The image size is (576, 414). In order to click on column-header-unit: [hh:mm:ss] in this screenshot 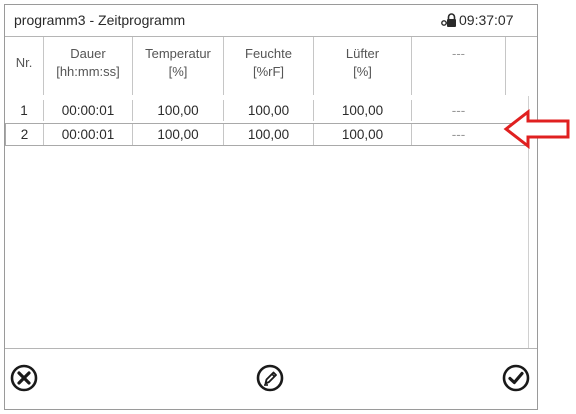, I will do `click(88, 71)`.